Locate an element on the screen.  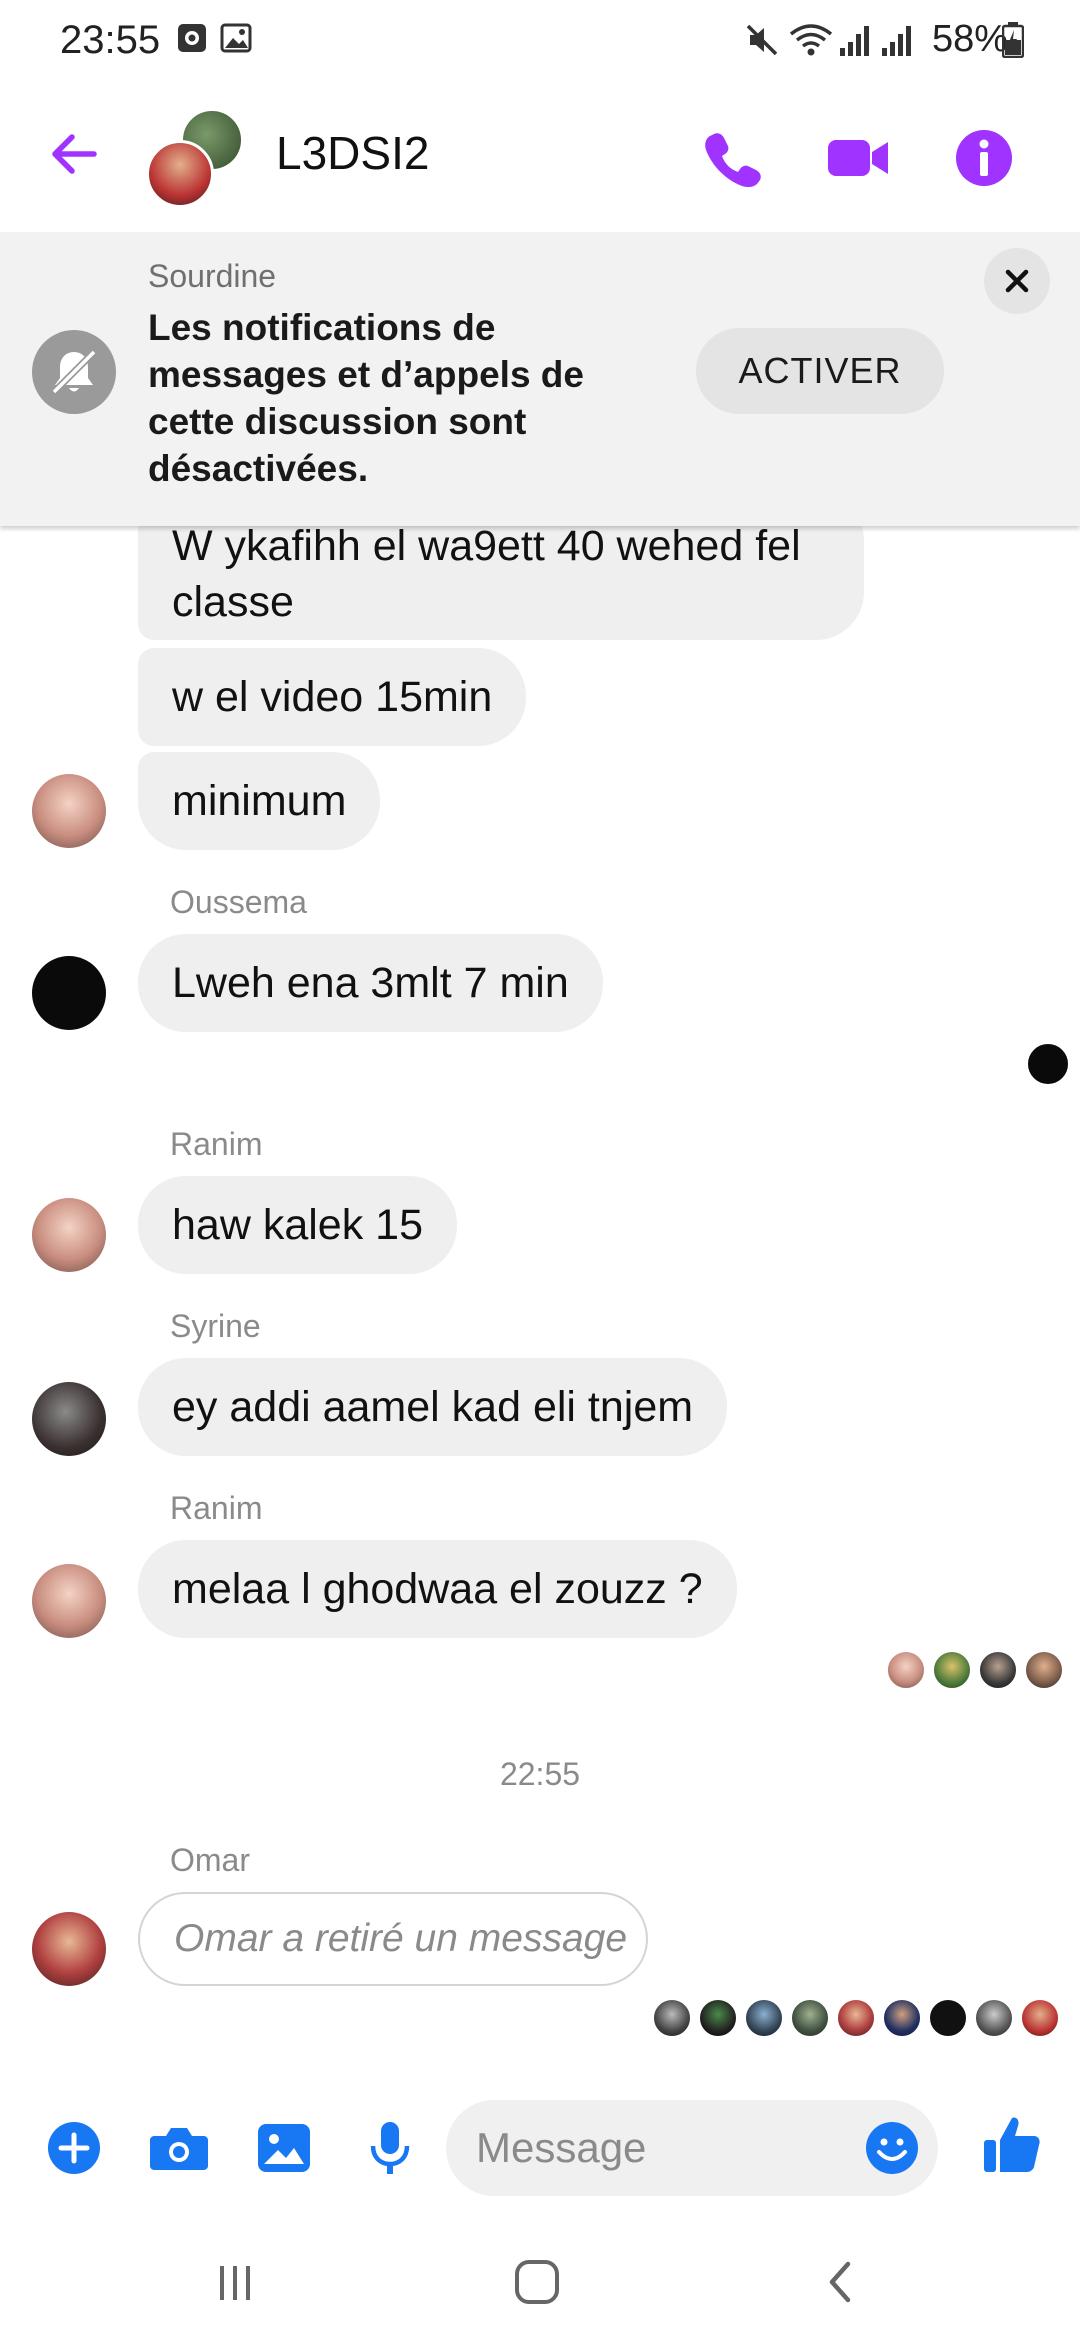
gallery-icon is located at coordinates (284, 2148).